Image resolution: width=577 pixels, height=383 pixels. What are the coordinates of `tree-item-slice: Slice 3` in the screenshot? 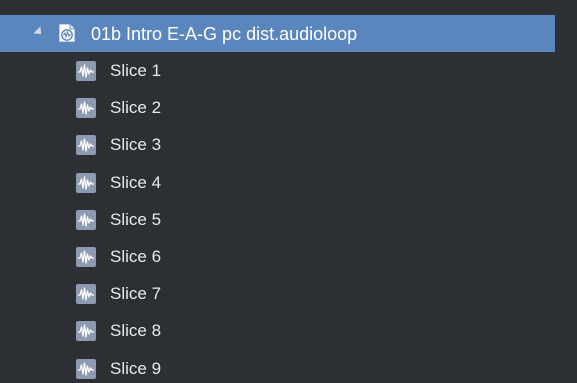 It's located at (277, 144).